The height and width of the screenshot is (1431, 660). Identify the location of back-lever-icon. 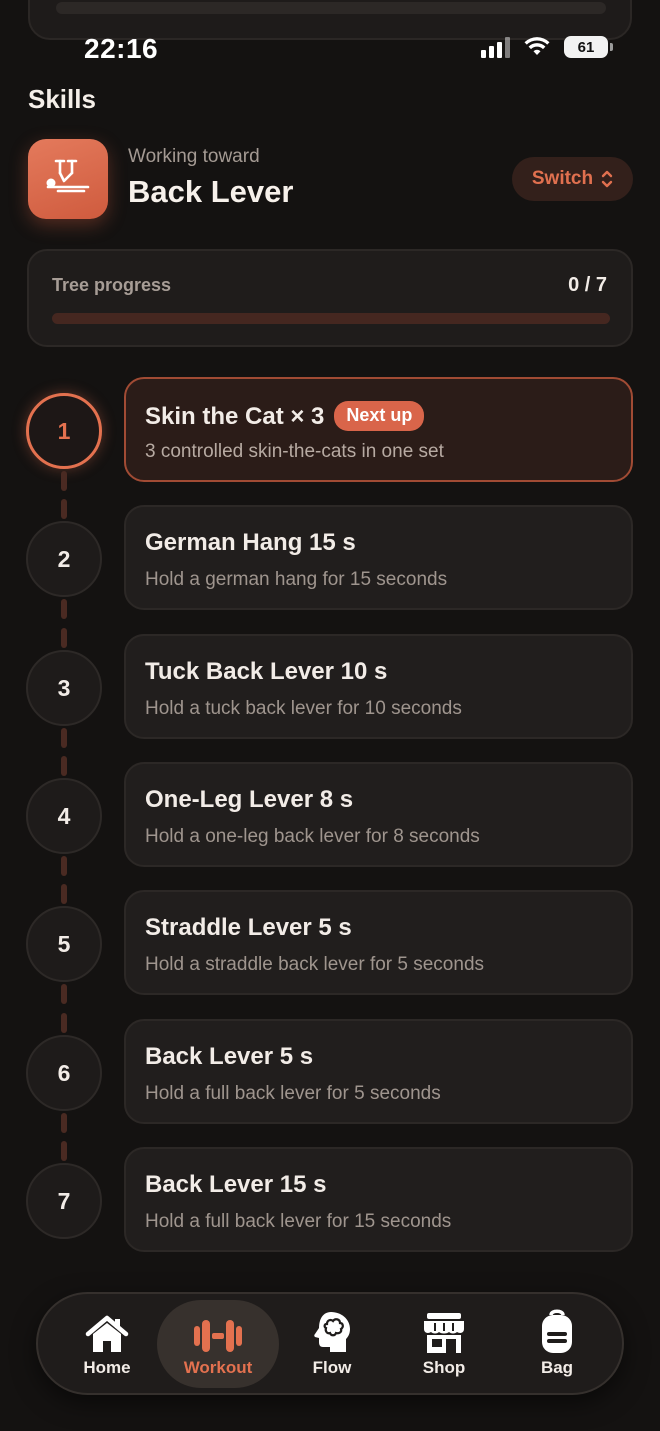
(68, 179).